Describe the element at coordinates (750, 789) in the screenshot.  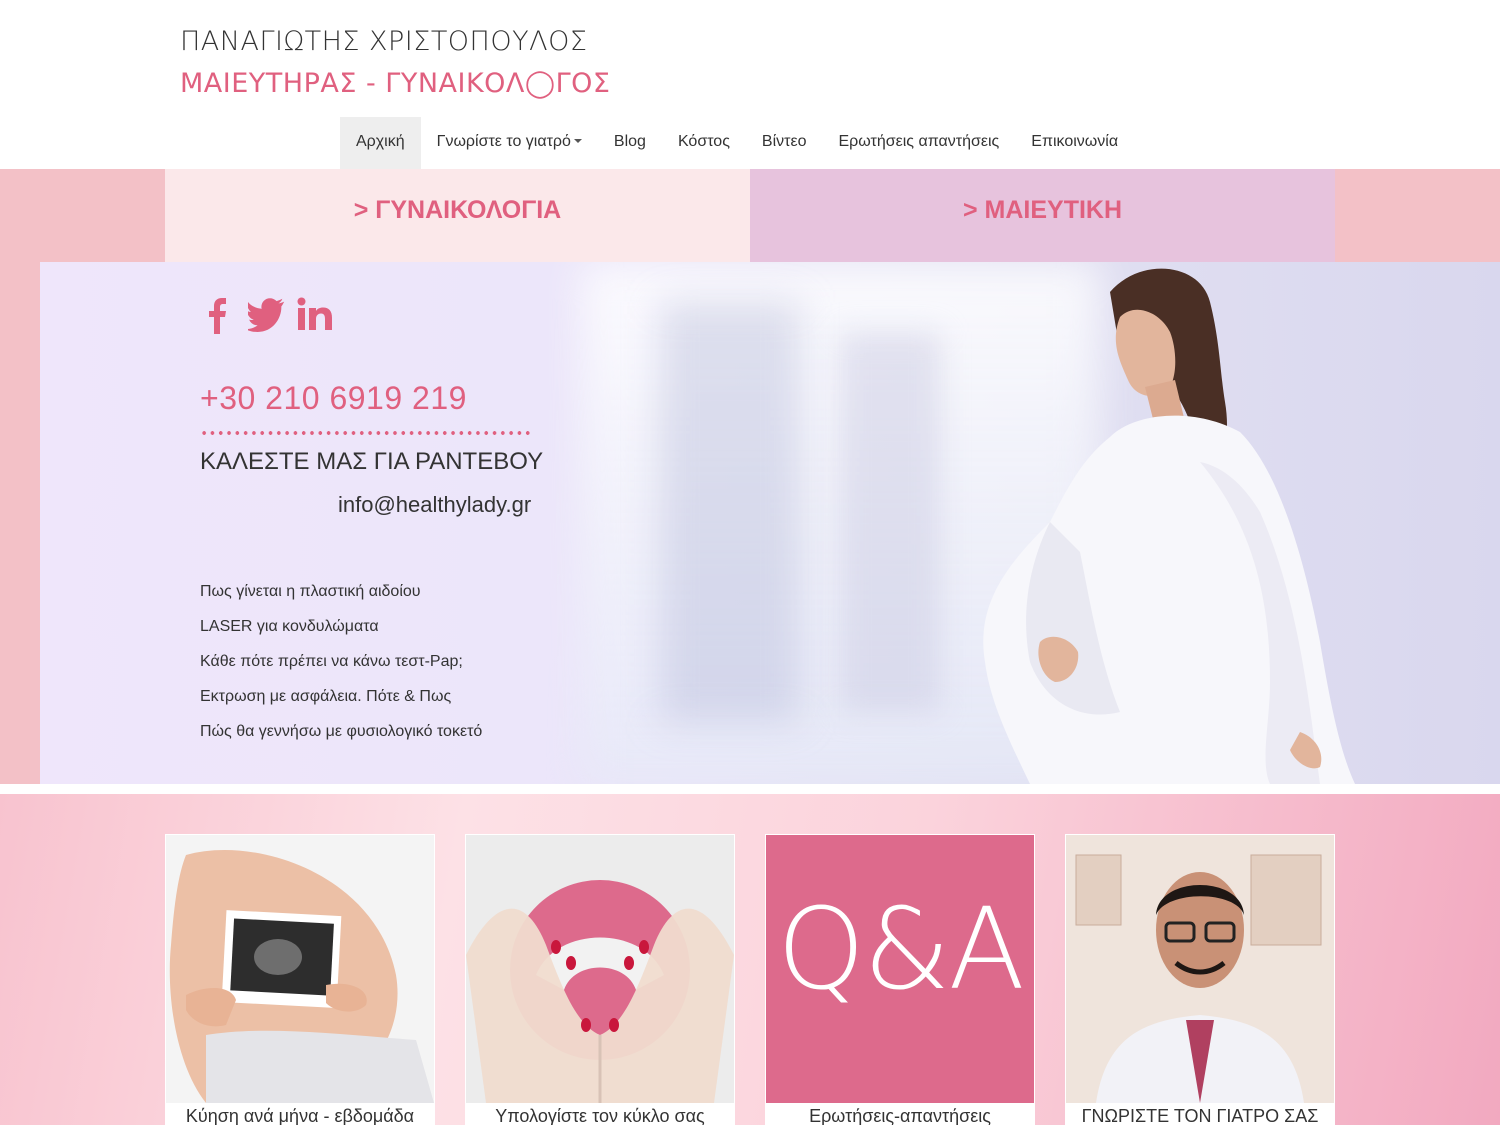
I see `section-divider` at that location.